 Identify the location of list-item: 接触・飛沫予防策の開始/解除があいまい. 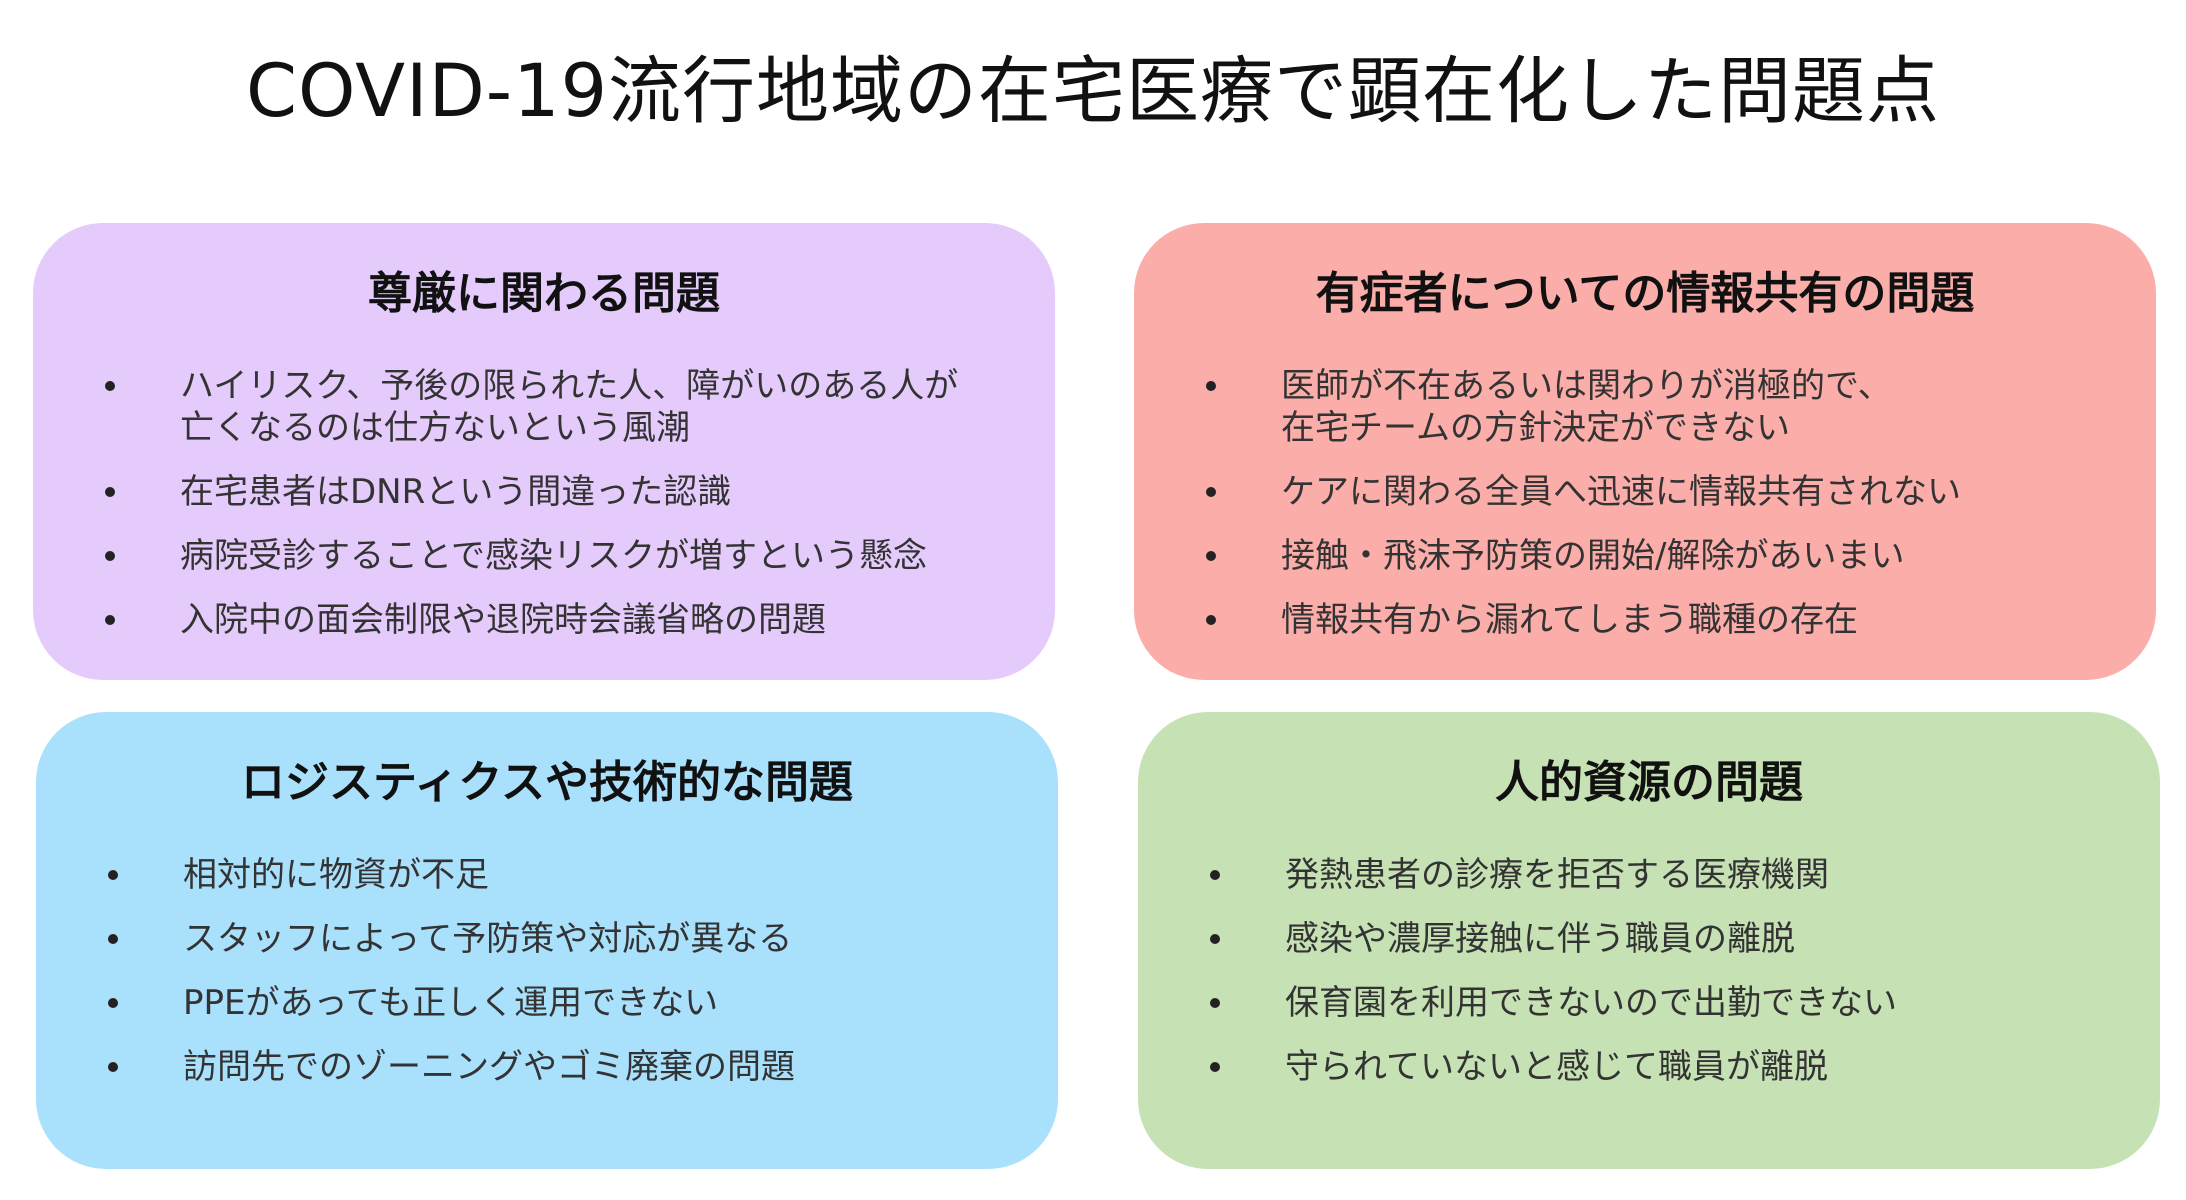
(1661, 556).